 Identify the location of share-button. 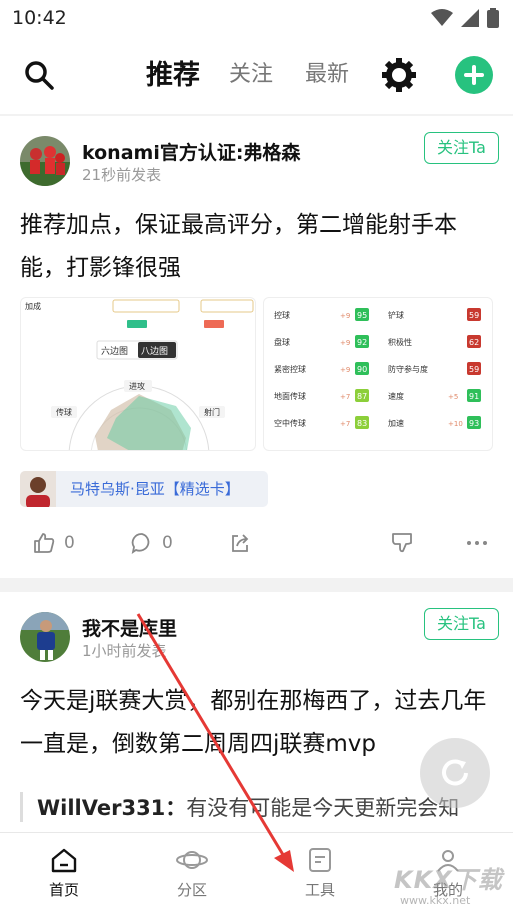
(240, 543).